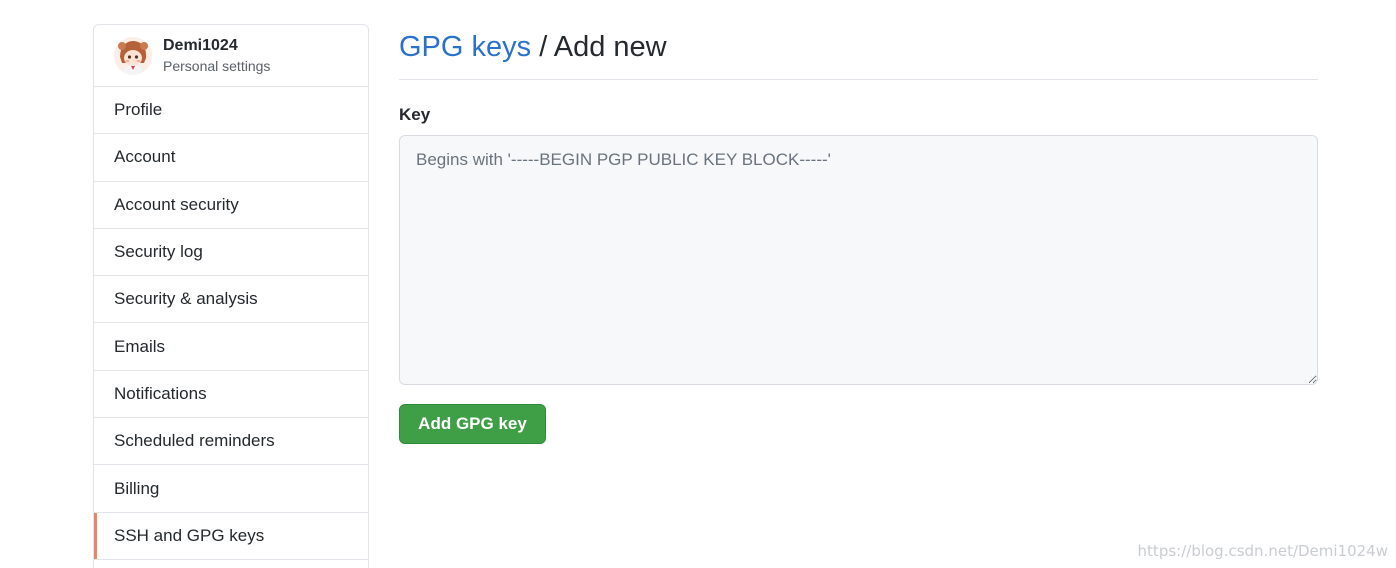 The width and height of the screenshot is (1396, 568). What do you see at coordinates (231, 442) in the screenshot?
I see `sidebar-item-scheduled-reminders: Scheduled reminders` at bounding box center [231, 442].